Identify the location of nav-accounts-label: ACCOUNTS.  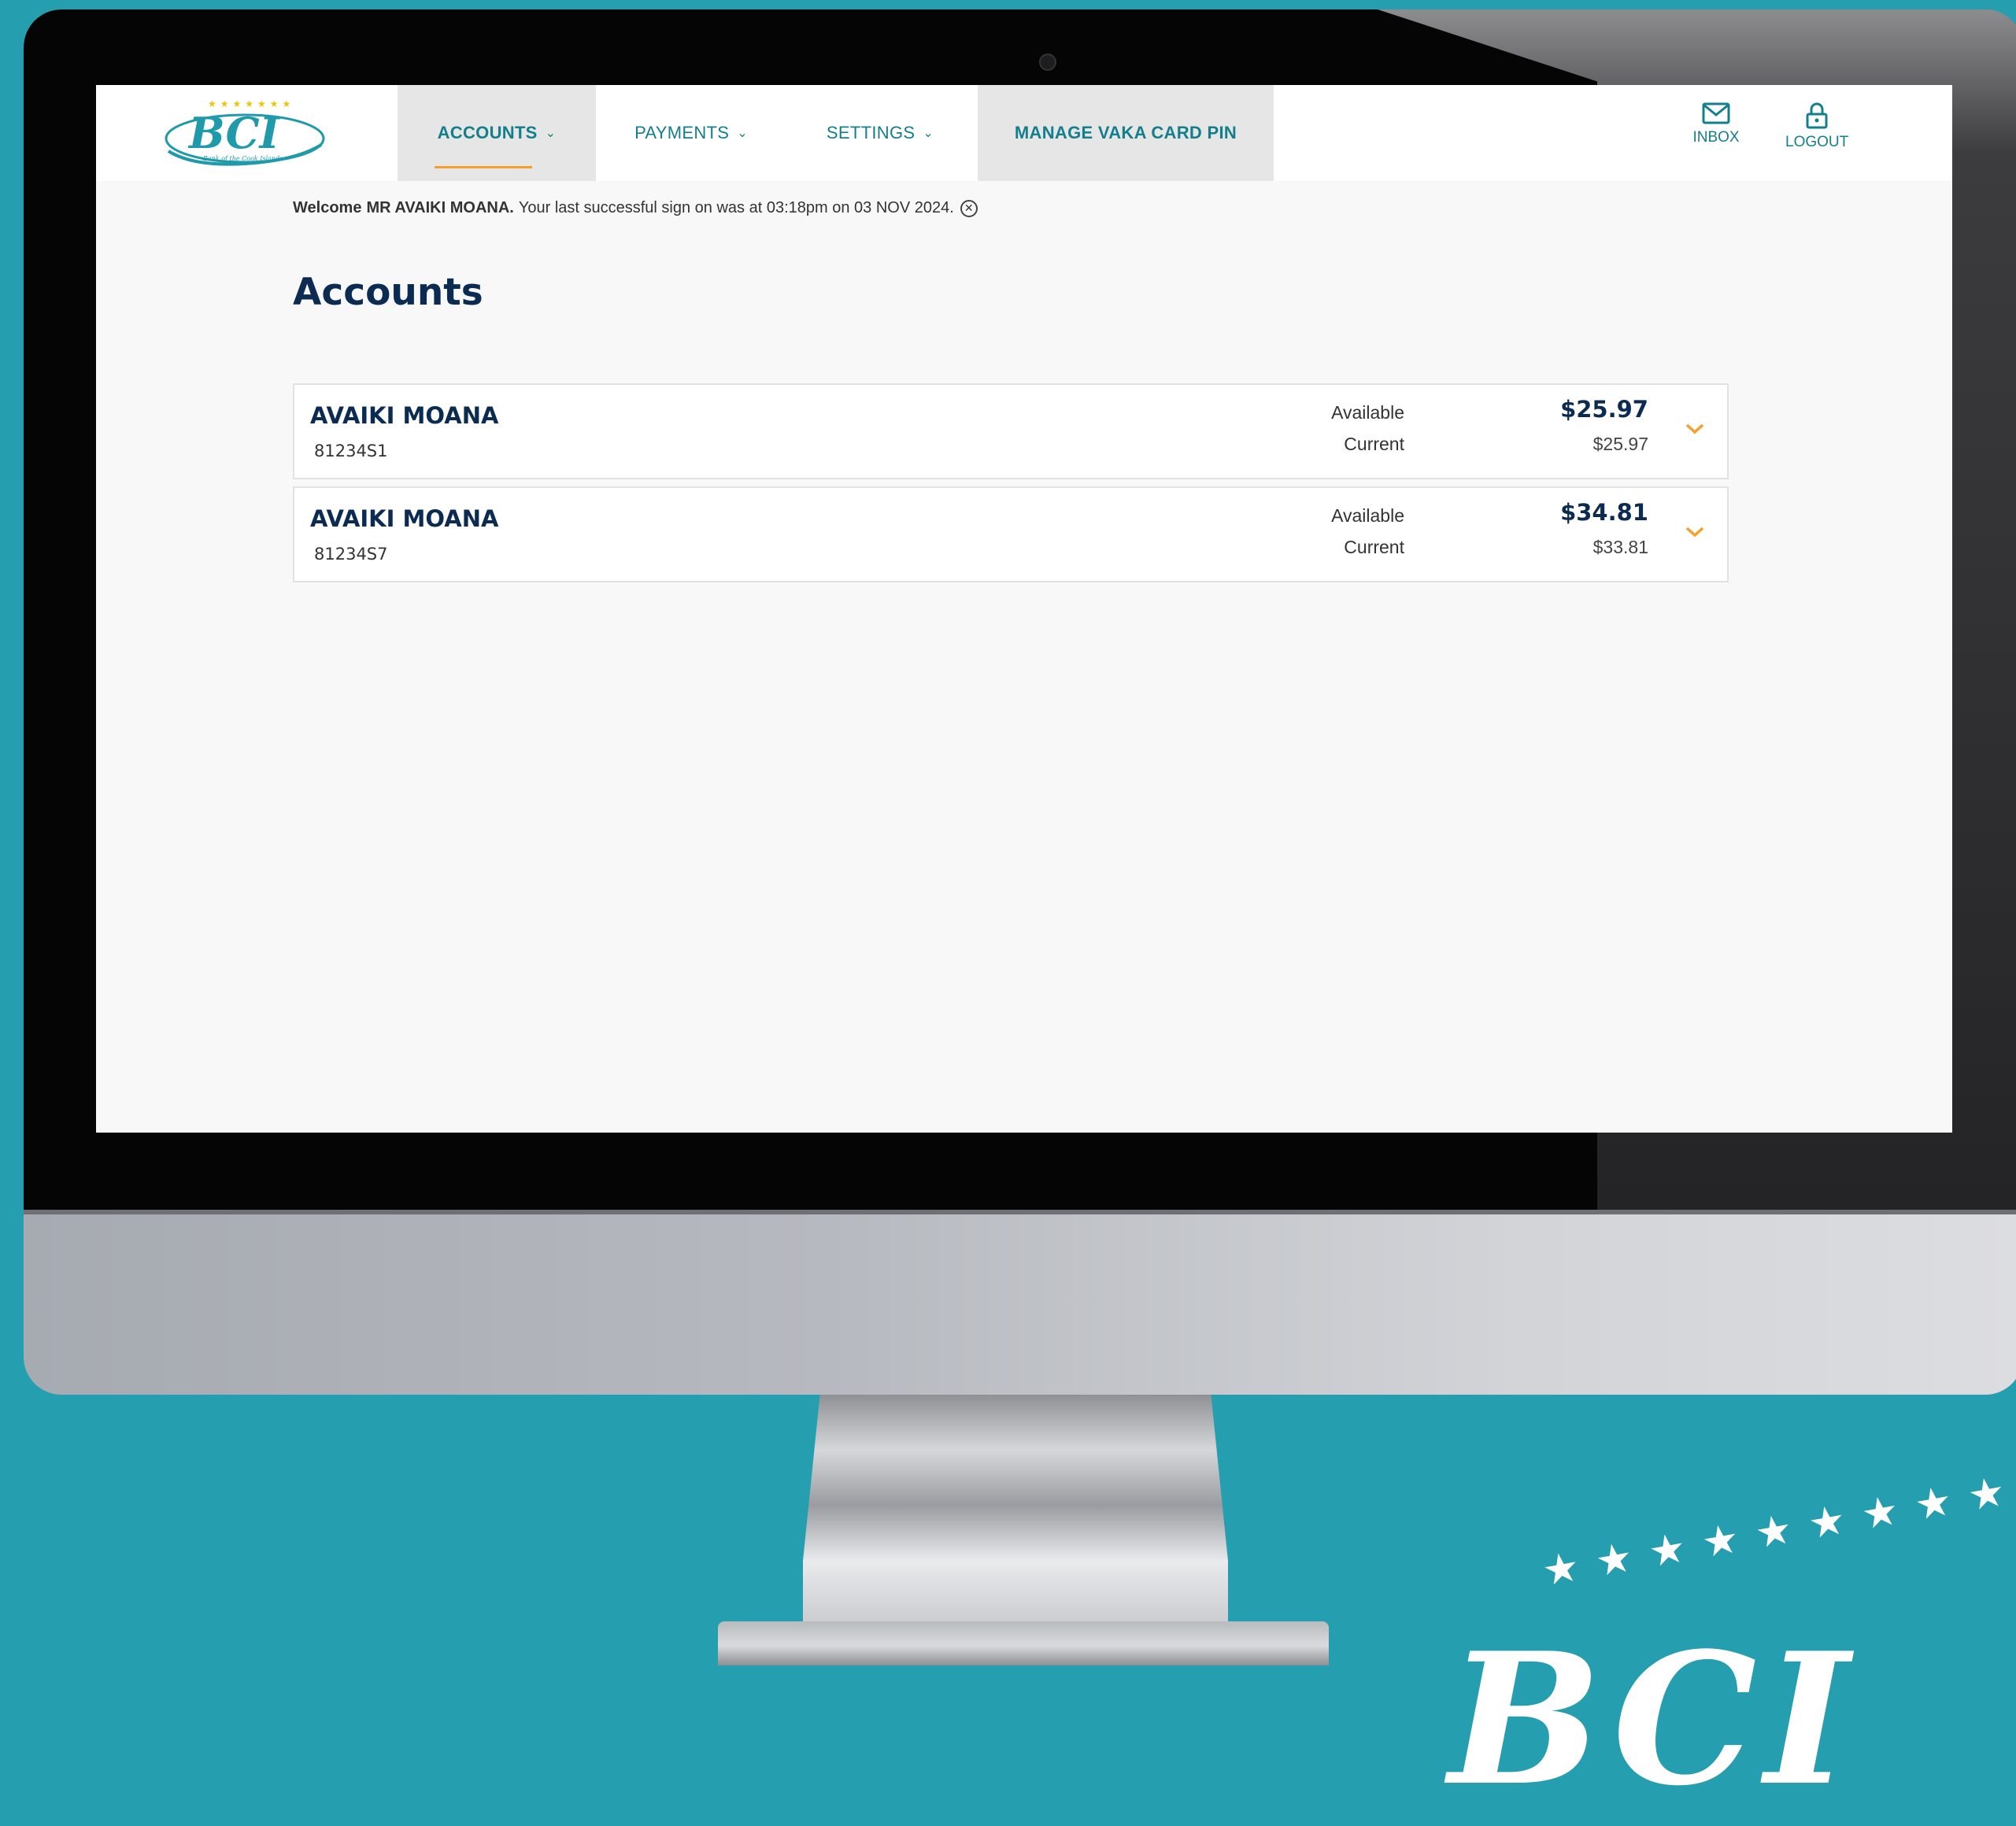
(488, 132).